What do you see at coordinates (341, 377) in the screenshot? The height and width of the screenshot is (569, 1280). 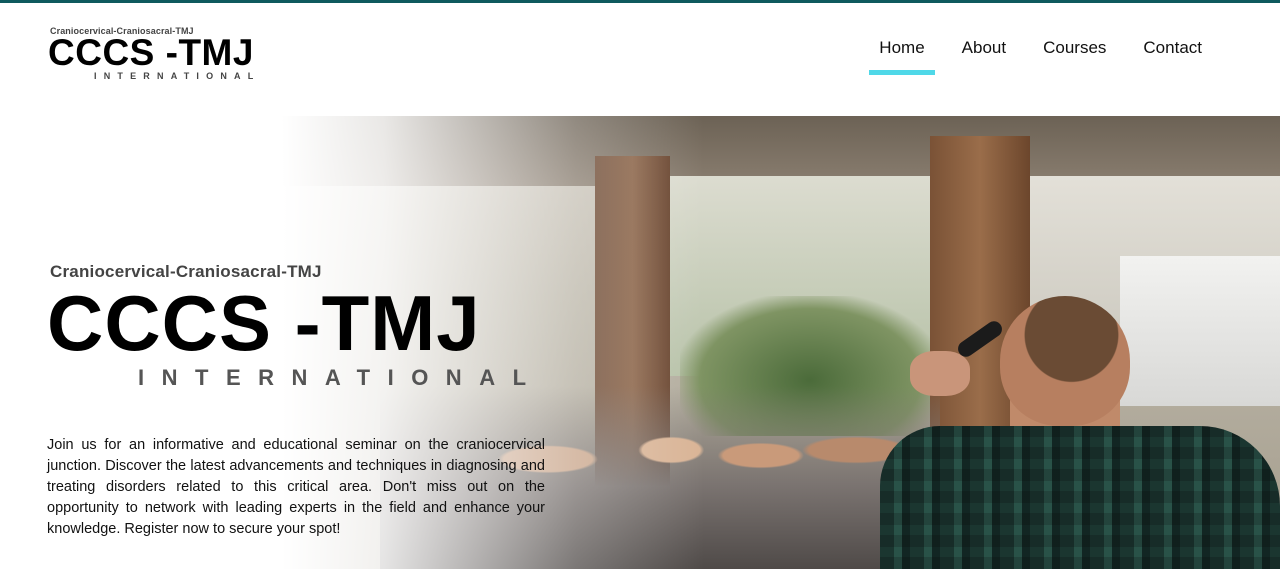 I see `hero-tagline: INTERNATIONAL` at bounding box center [341, 377].